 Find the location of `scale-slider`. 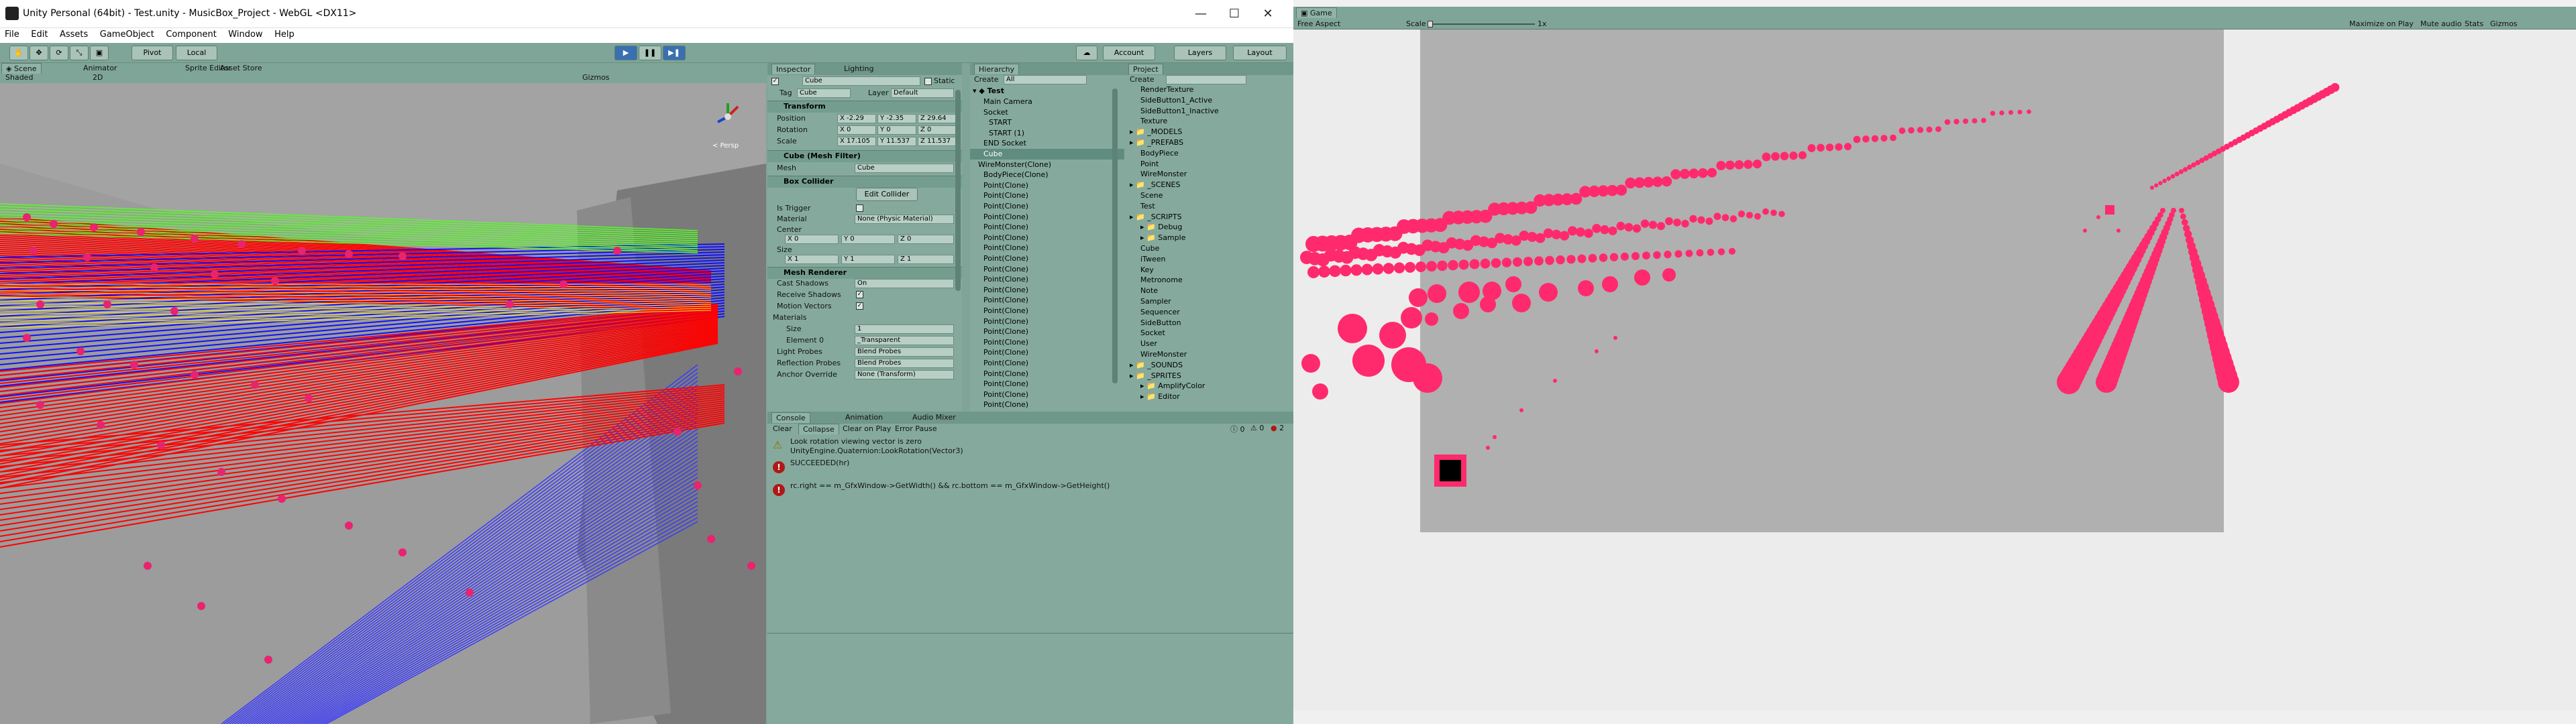

scale-slider is located at coordinates (1481, 24).